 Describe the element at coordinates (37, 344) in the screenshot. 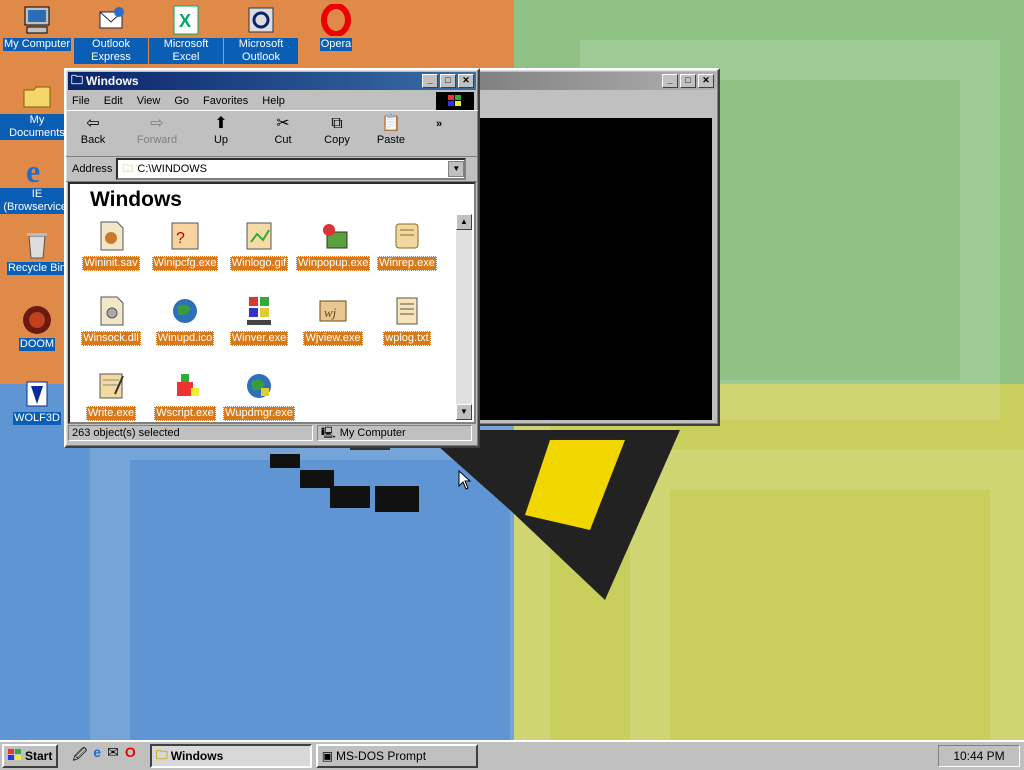

I see `desktop-icon-label: DOOM` at that location.